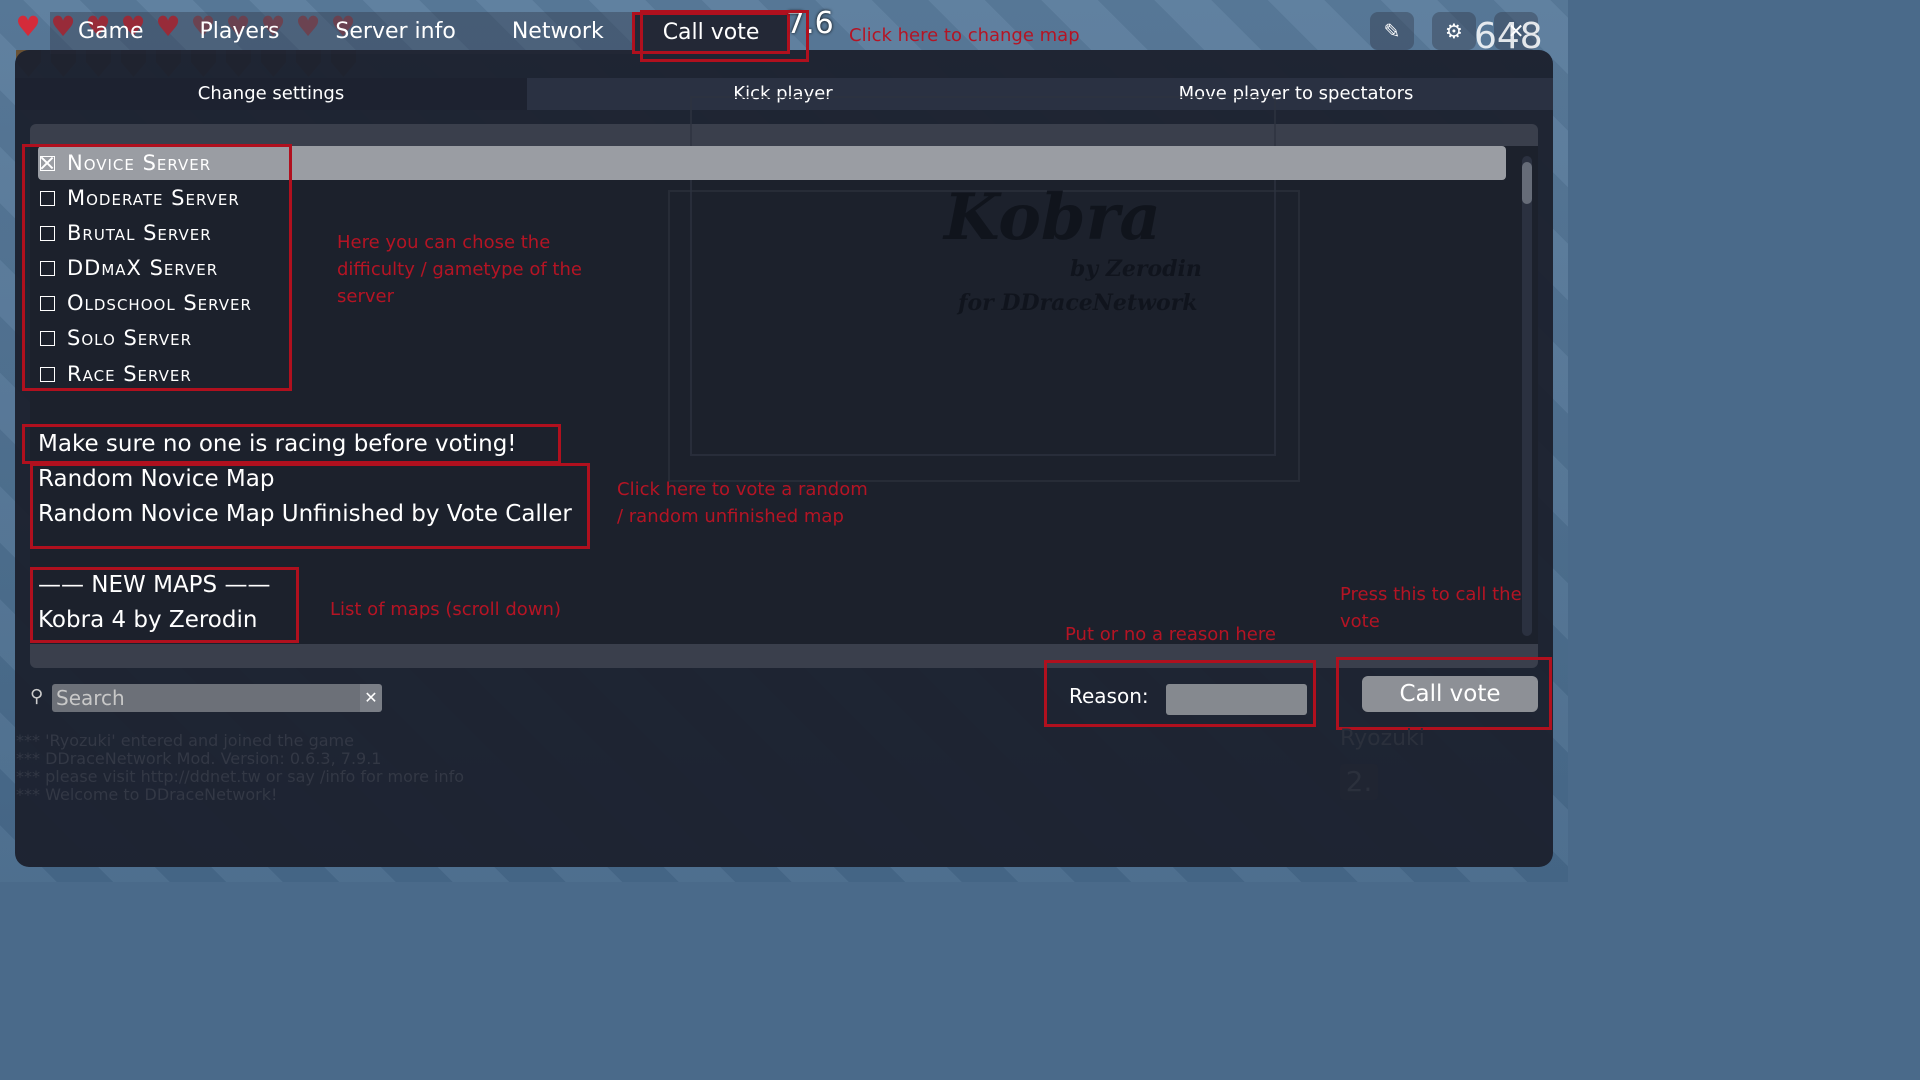  Describe the element at coordinates (37, 696) in the screenshot. I see `search-icon: ⚲` at that location.